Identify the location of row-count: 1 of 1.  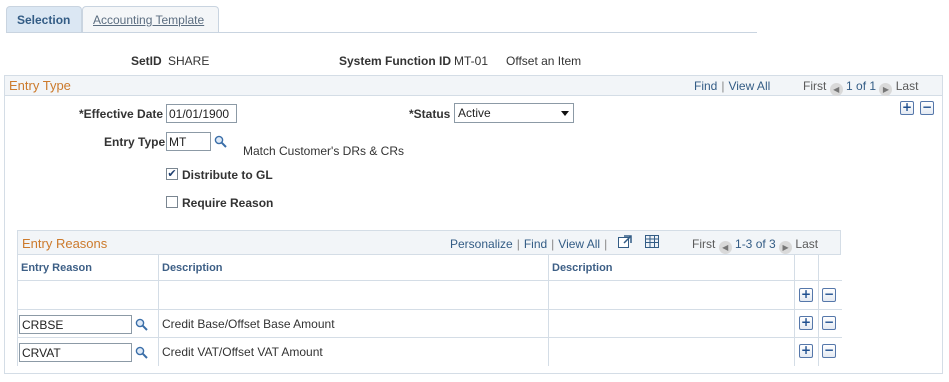
(861, 86).